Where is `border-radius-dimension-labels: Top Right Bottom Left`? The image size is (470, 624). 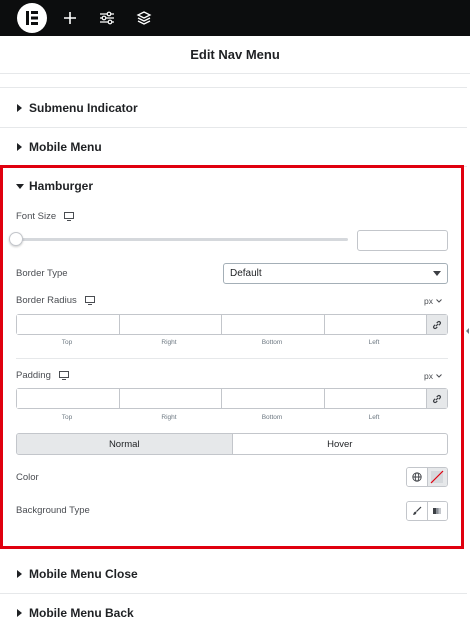 border-radius-dimension-labels: Top Right Bottom Left is located at coordinates (220, 342).